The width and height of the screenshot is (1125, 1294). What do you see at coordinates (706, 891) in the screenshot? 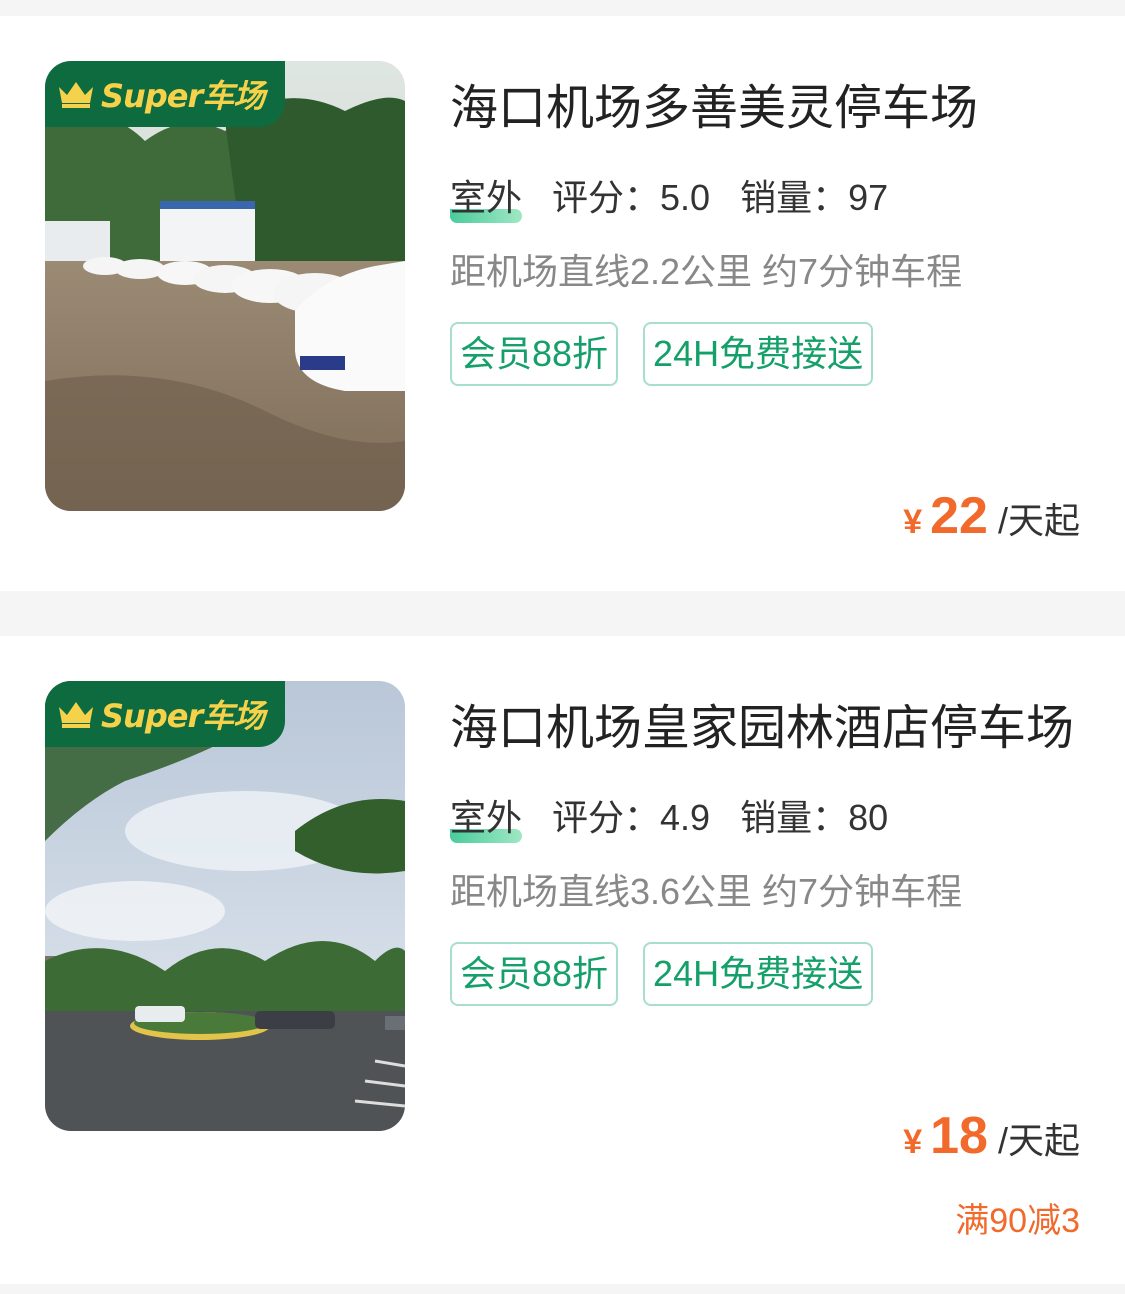
I see `distance-info: 距机场直线3.6公里 约7分钟车程` at bounding box center [706, 891].